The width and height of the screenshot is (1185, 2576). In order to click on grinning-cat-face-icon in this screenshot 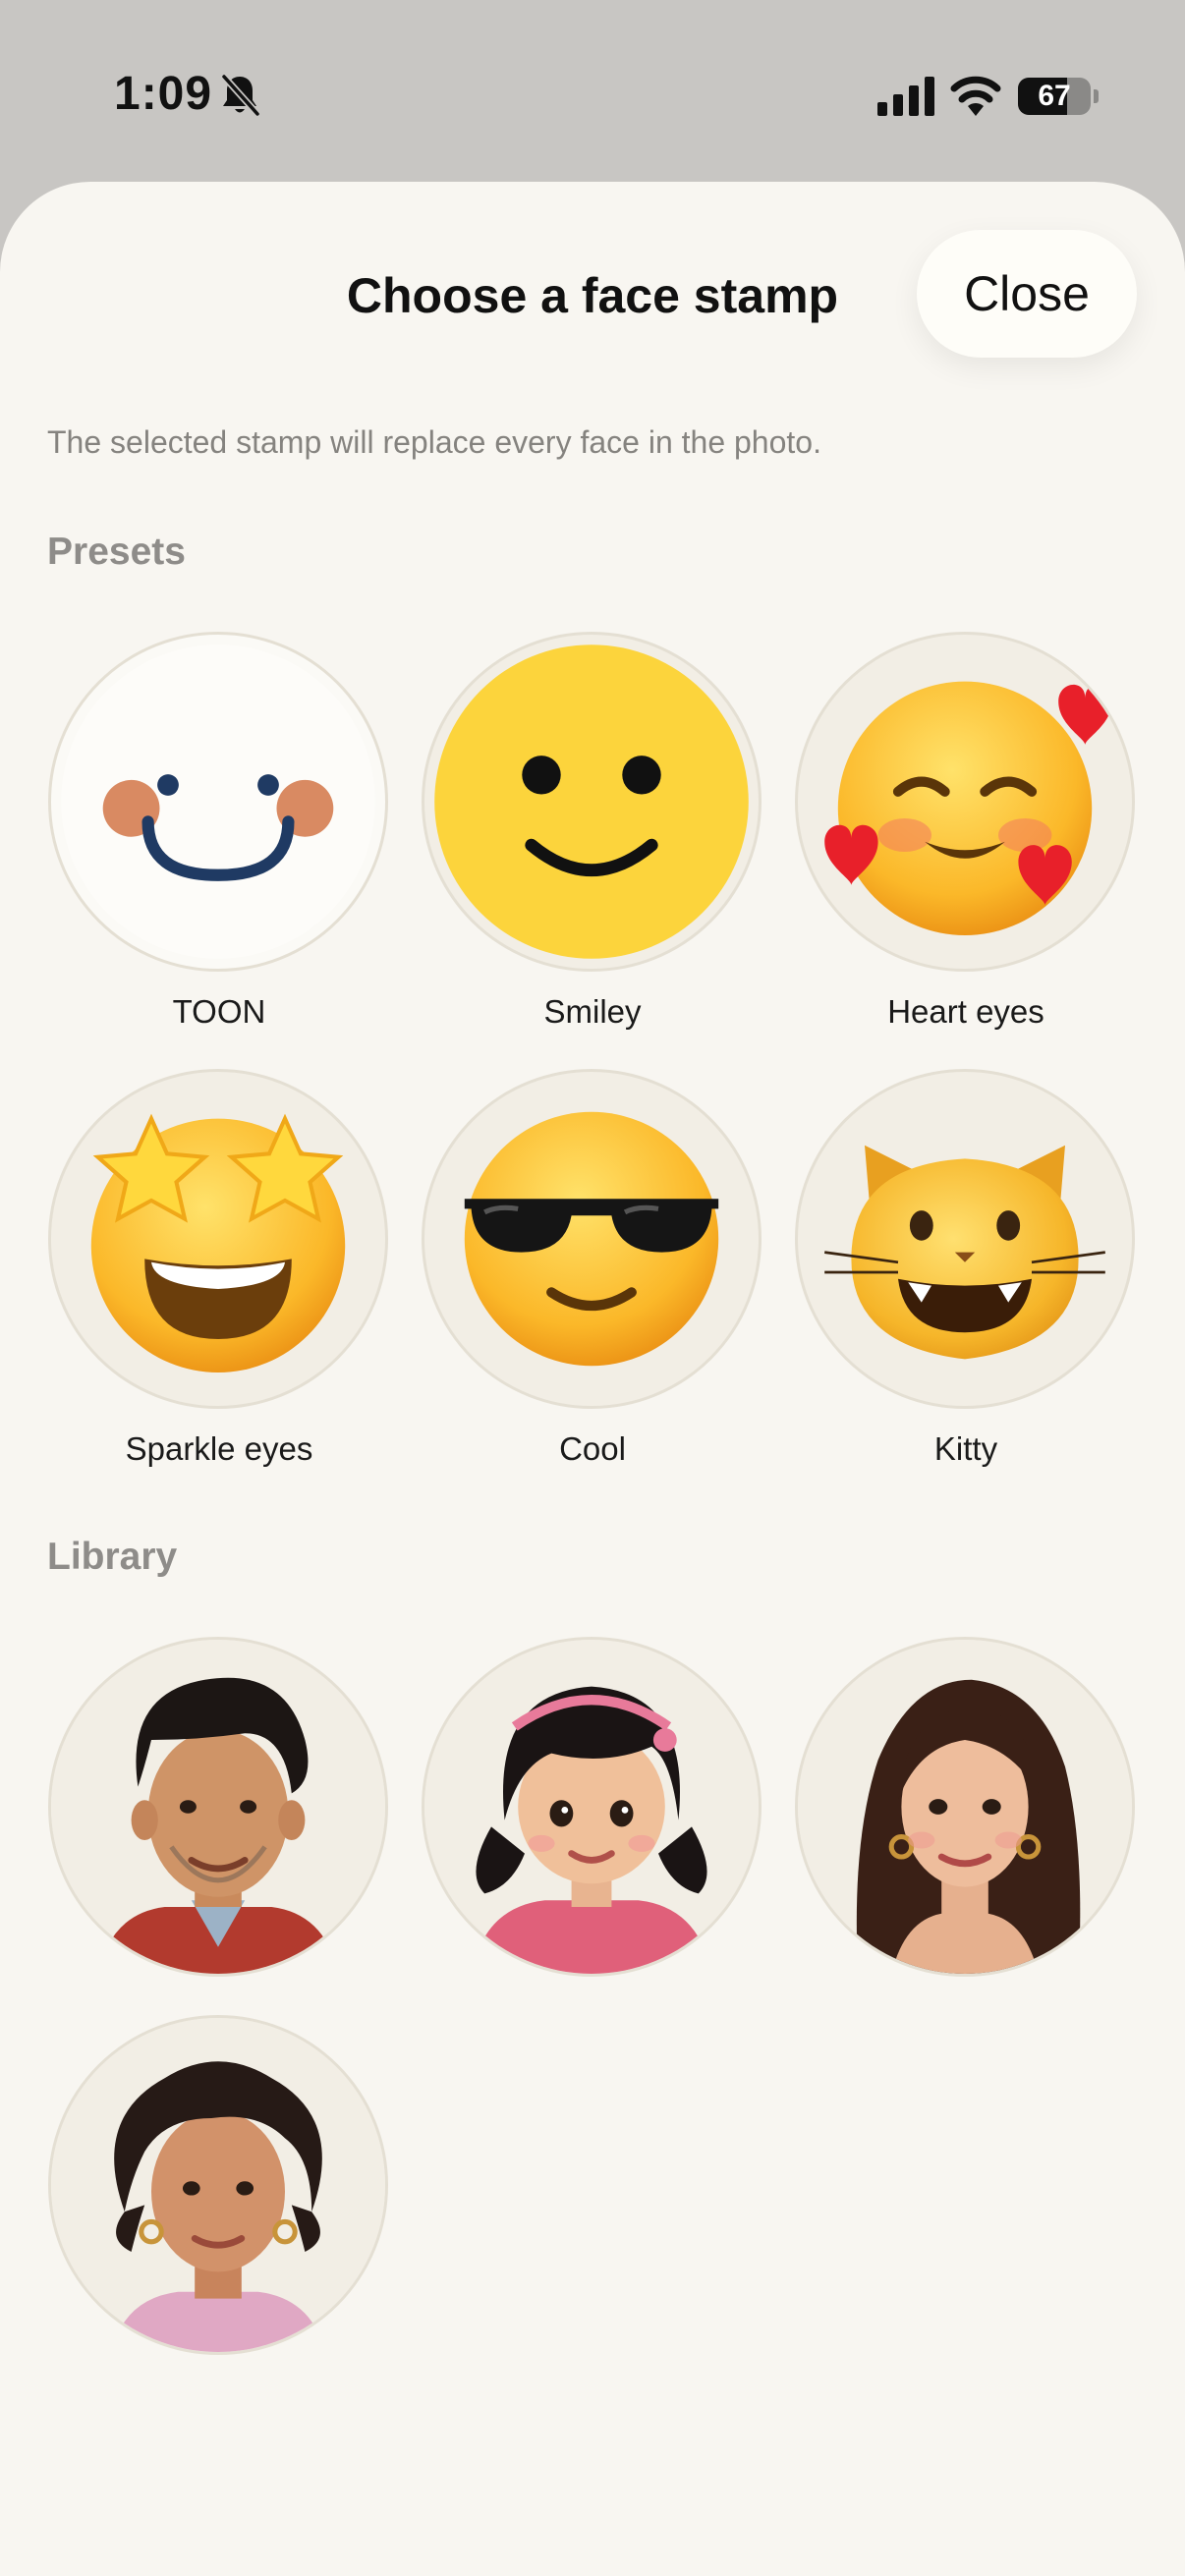, I will do `click(965, 1239)`.